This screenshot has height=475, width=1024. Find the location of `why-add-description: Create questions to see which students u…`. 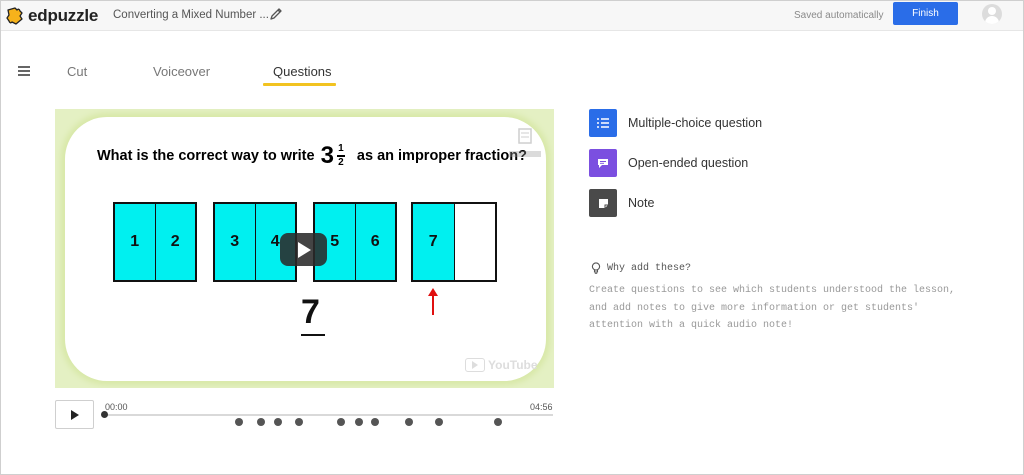

why-add-description: Create questions to see which students u… is located at coordinates (772, 308).